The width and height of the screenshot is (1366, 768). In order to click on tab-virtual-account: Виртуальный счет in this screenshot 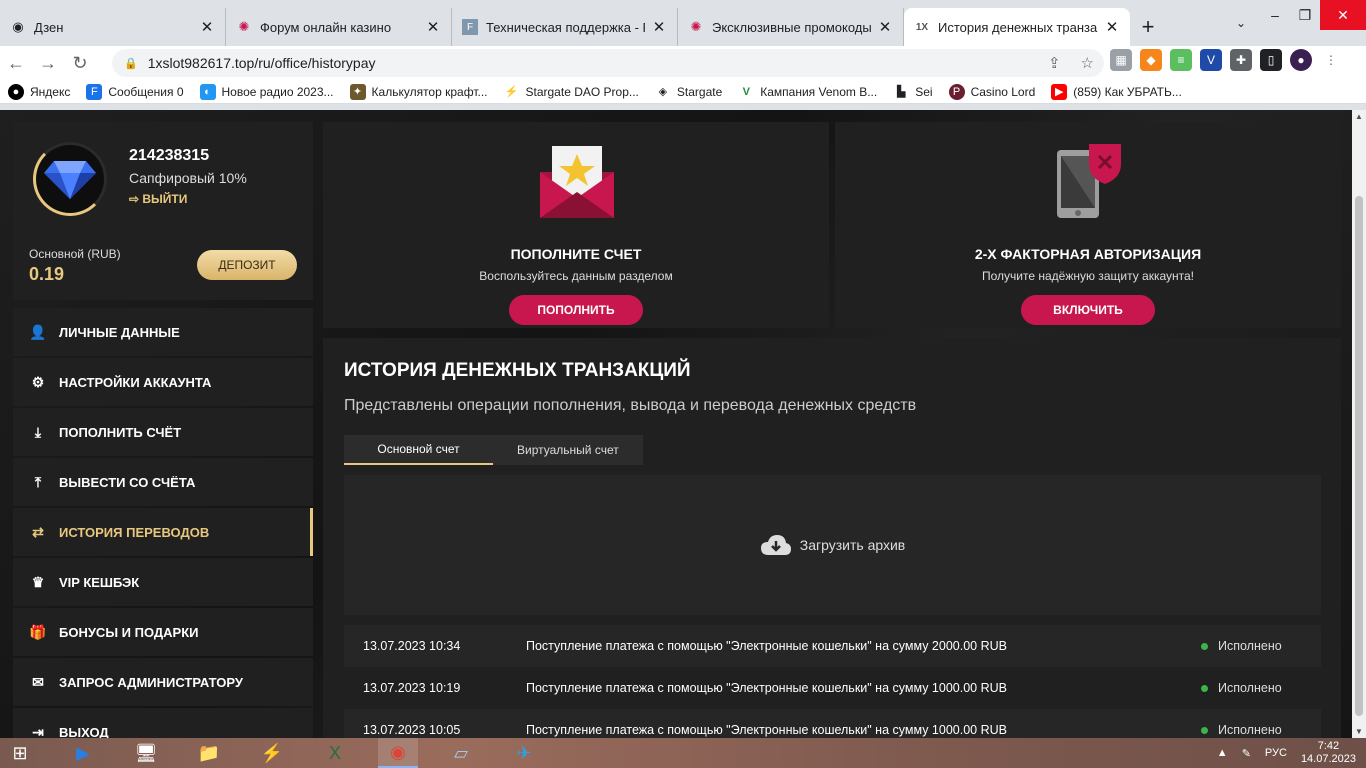, I will do `click(568, 450)`.